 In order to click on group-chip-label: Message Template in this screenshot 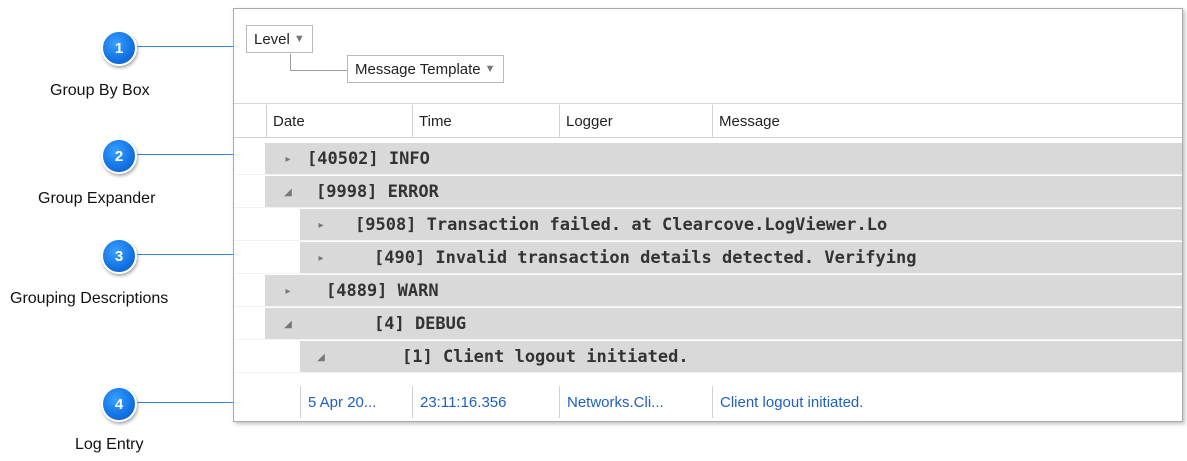, I will do `click(418, 69)`.